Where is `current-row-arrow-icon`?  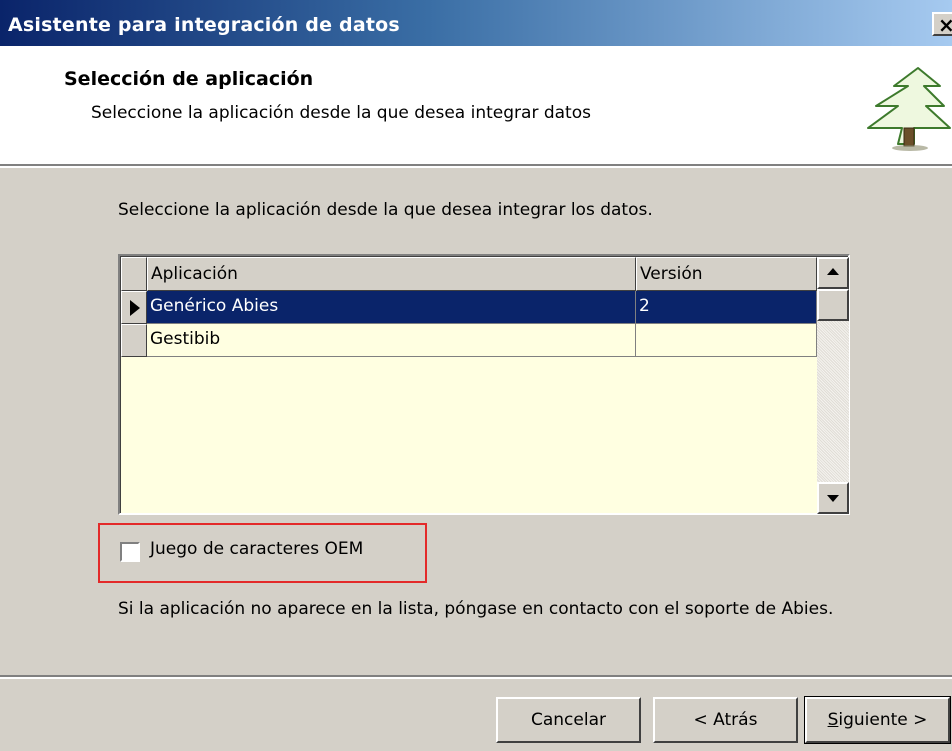 current-row-arrow-icon is located at coordinates (135, 308).